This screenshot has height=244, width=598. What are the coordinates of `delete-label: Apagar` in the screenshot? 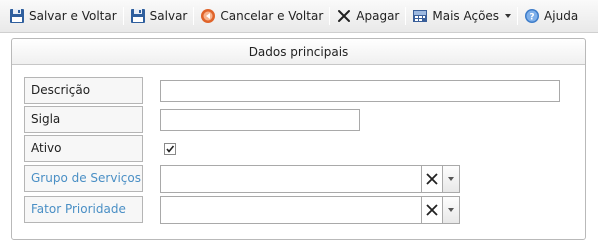 It's located at (378, 16).